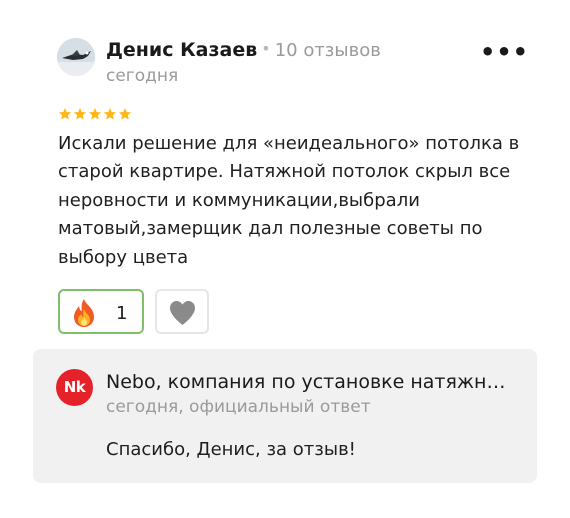  I want to click on company-logo: Nk, so click(74, 387).